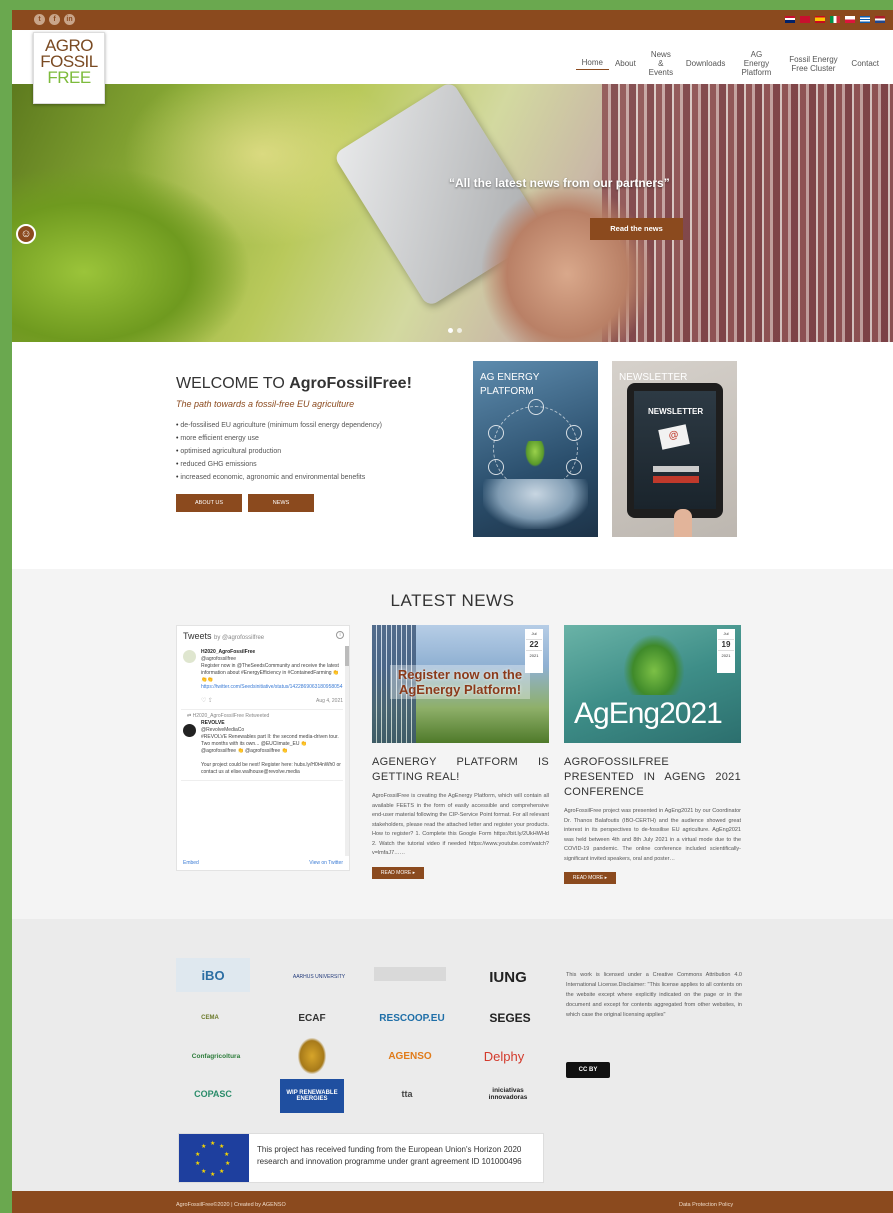 This screenshot has width=893, height=1213. I want to click on slider-dots, so click(455, 330).